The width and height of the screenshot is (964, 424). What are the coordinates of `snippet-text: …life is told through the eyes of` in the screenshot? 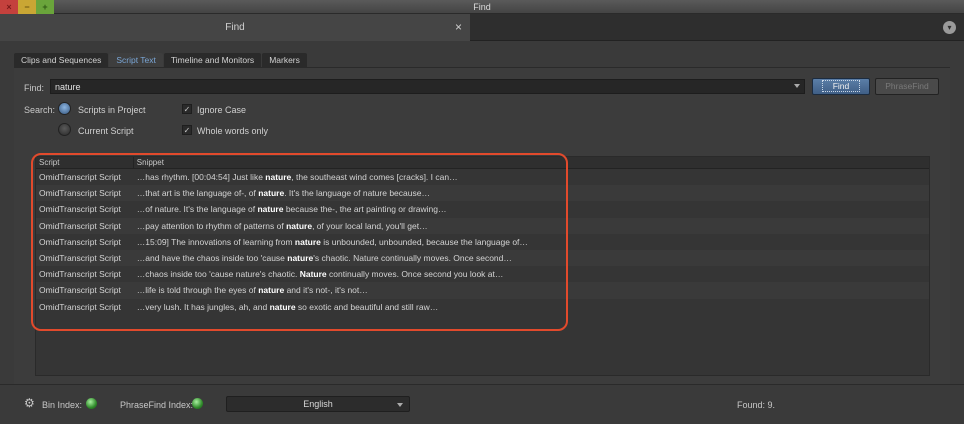 It's located at (197, 290).